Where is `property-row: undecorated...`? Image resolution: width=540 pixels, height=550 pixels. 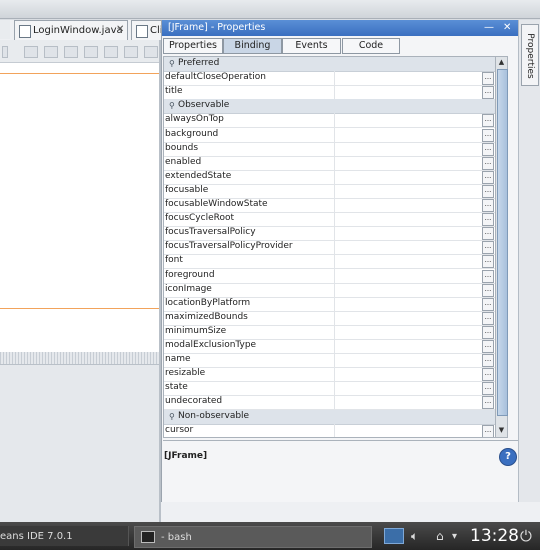
property-row: undecorated... is located at coordinates (329, 402).